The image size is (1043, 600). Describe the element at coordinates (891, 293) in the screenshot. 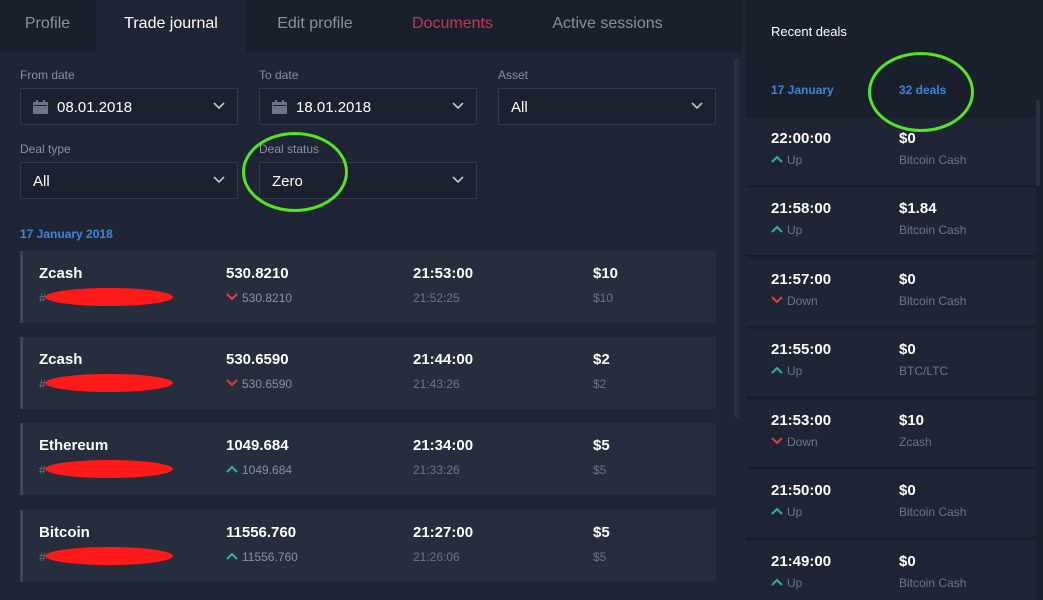

I see `deal-item: 21:57:00 Down $0 Bitcoin Cash` at that location.